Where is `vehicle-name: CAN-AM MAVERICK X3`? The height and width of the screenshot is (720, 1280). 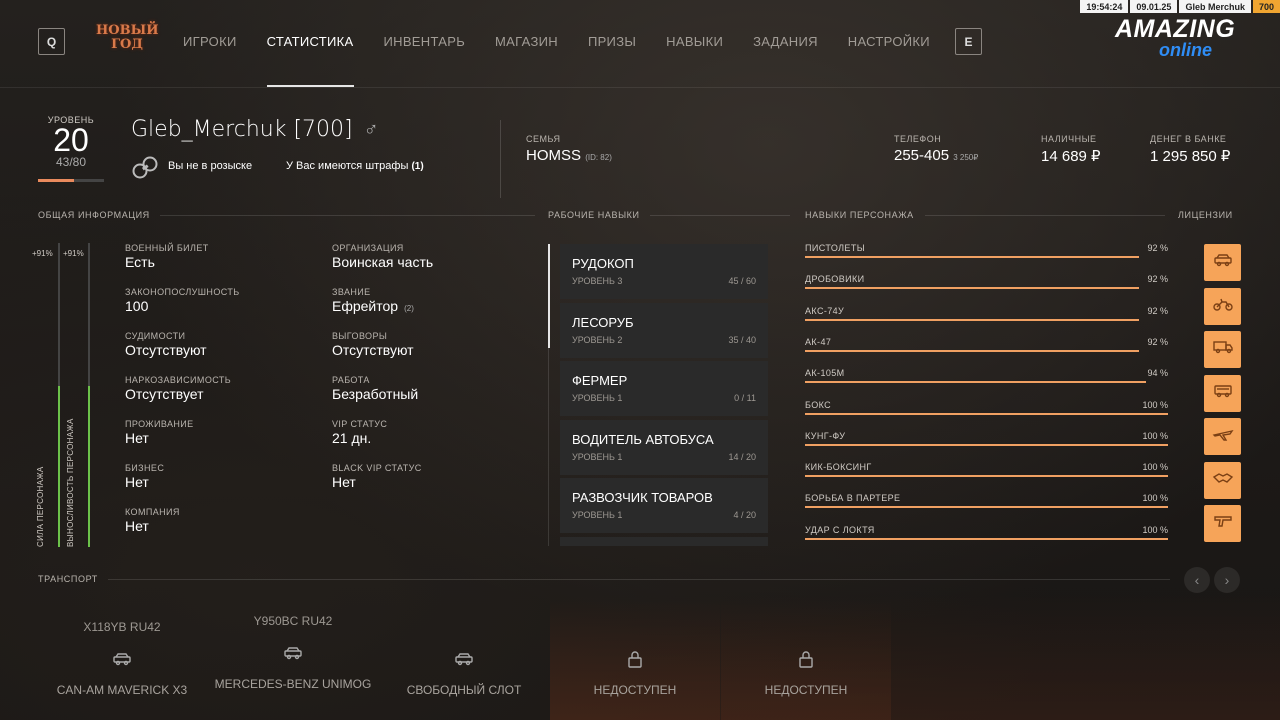 vehicle-name: CAN-AM MAVERICK X3 is located at coordinates (122, 690).